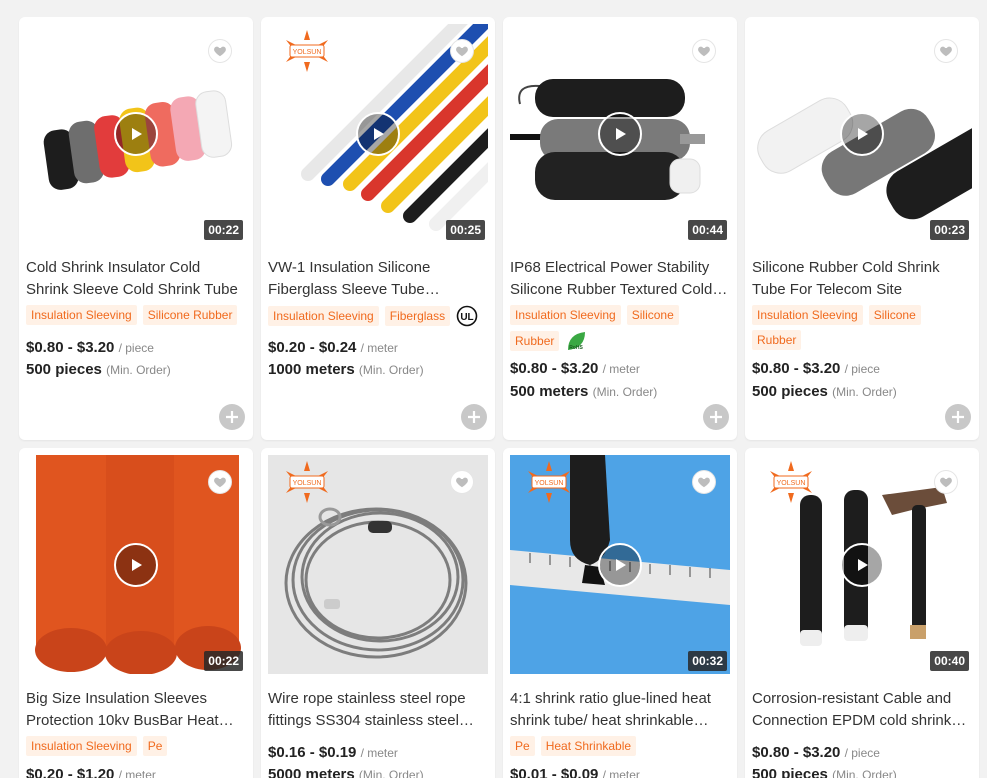 The image size is (987, 778). I want to click on product-tags: Insulation Sleeving Fiberglass UL, so click(379, 316).